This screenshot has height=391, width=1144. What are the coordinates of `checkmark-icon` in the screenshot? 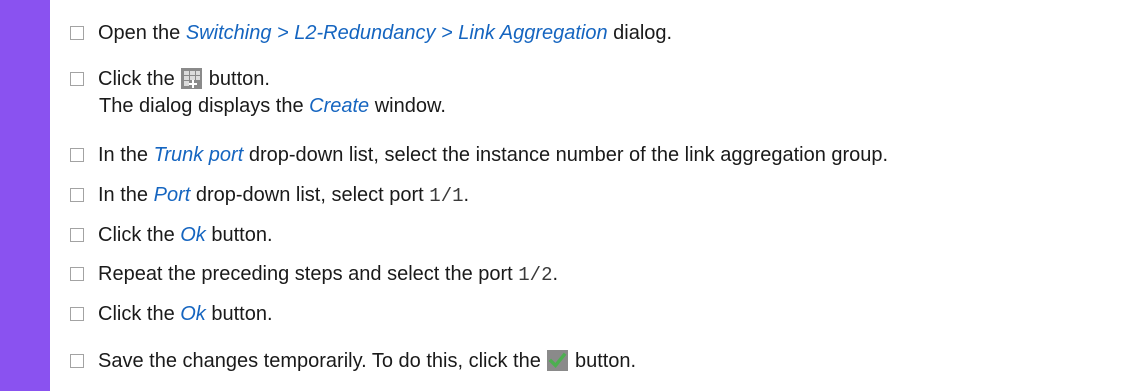 It's located at (558, 360).